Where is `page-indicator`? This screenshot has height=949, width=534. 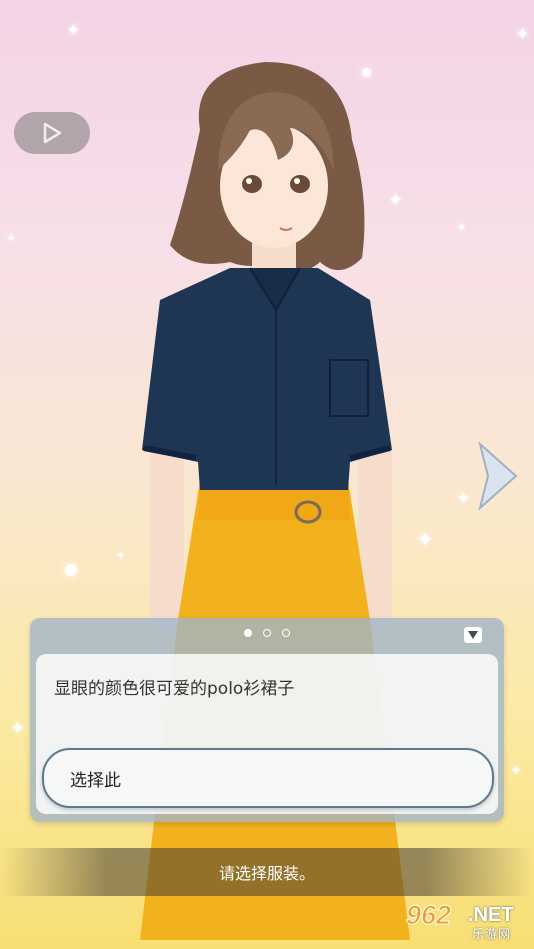 page-indicator is located at coordinates (267, 633).